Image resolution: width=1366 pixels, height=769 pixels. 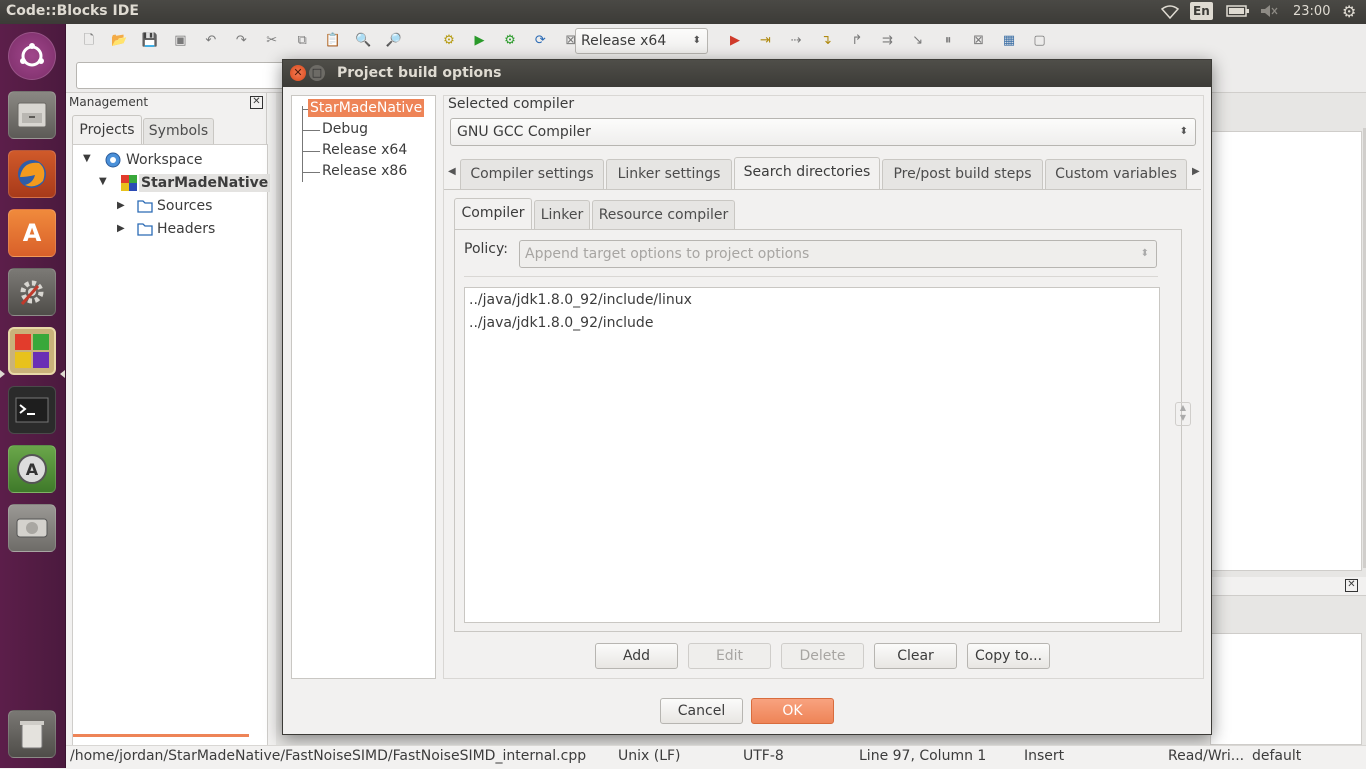 What do you see at coordinates (636, 656) in the screenshot?
I see `add-button: Add` at bounding box center [636, 656].